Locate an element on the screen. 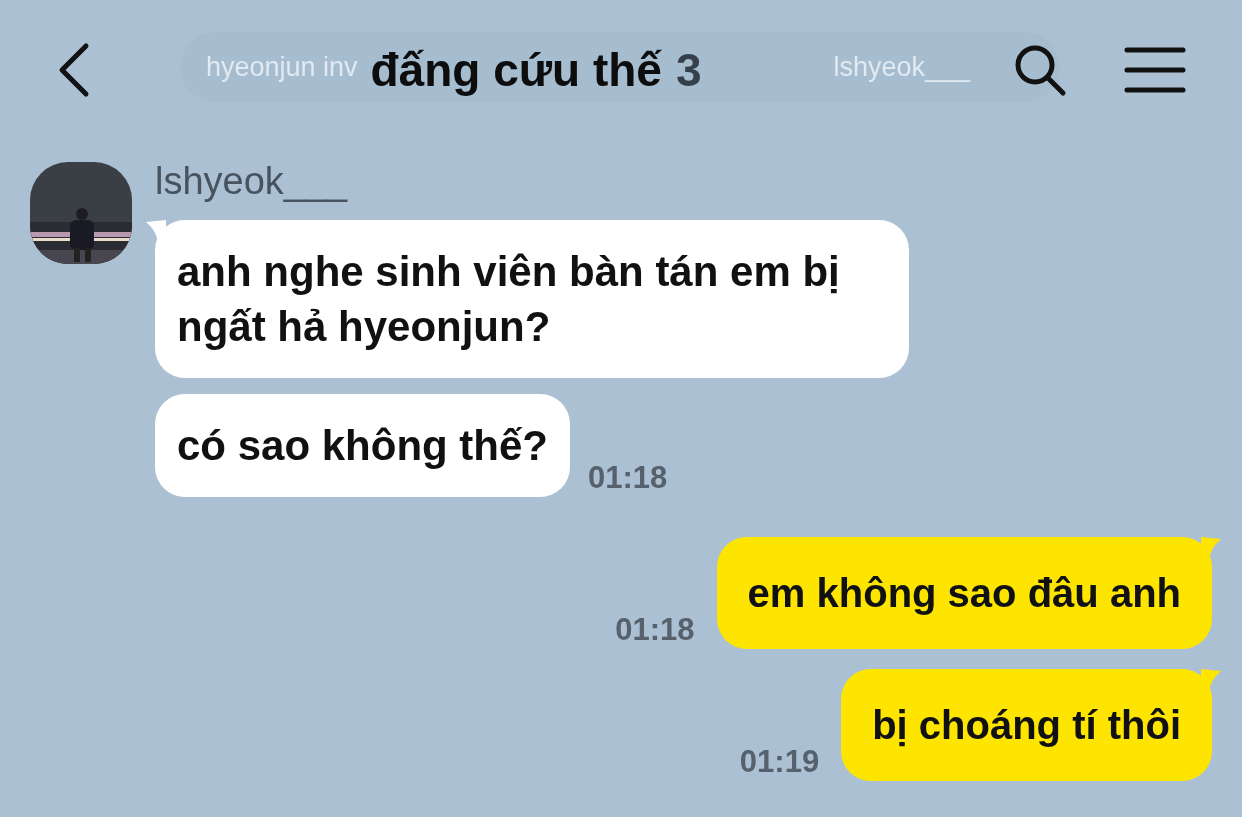  sender-name: lshyeok___ is located at coordinates (252, 181).